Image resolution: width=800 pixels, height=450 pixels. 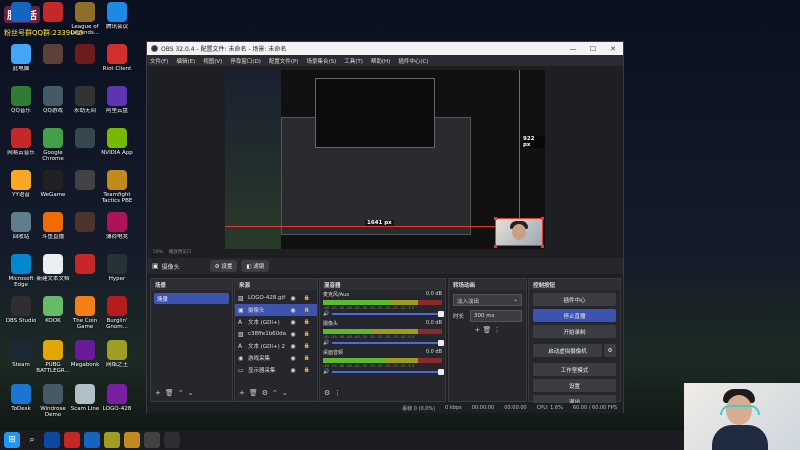 What do you see at coordinates (487, 330) in the screenshot?
I see `transition-controls: + 🗑 ⋮` at bounding box center [487, 330].